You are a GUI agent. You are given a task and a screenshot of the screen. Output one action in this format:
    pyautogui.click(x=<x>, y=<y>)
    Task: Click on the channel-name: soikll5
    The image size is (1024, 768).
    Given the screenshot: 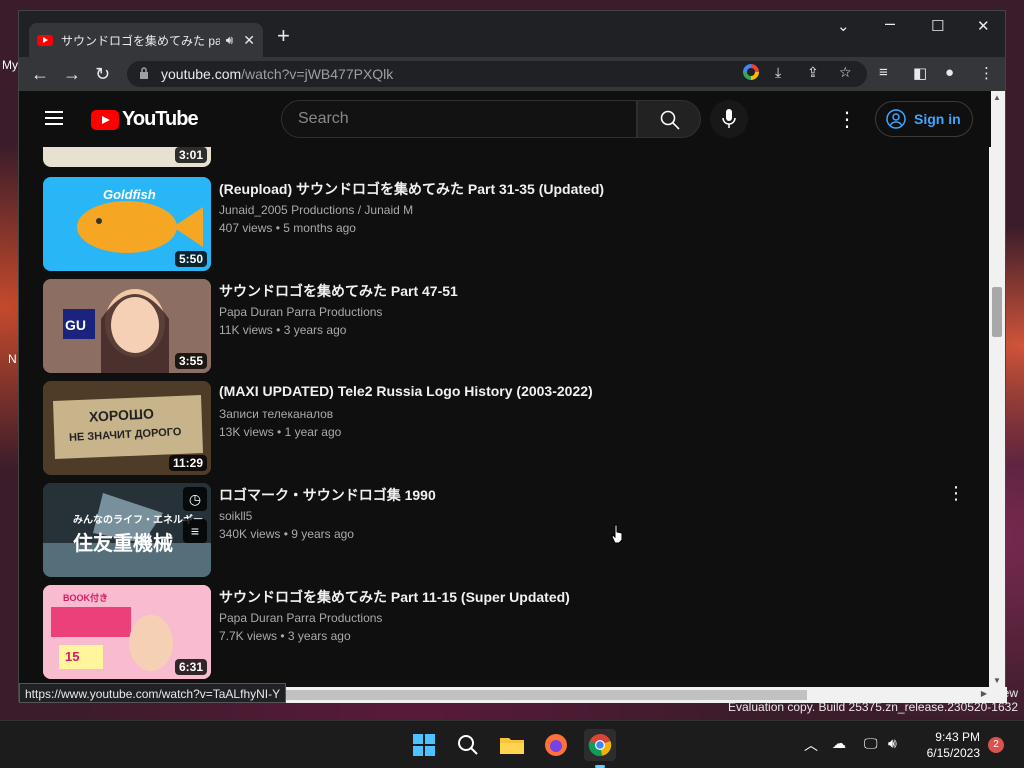 What is the action you would take?
    pyautogui.click(x=235, y=516)
    